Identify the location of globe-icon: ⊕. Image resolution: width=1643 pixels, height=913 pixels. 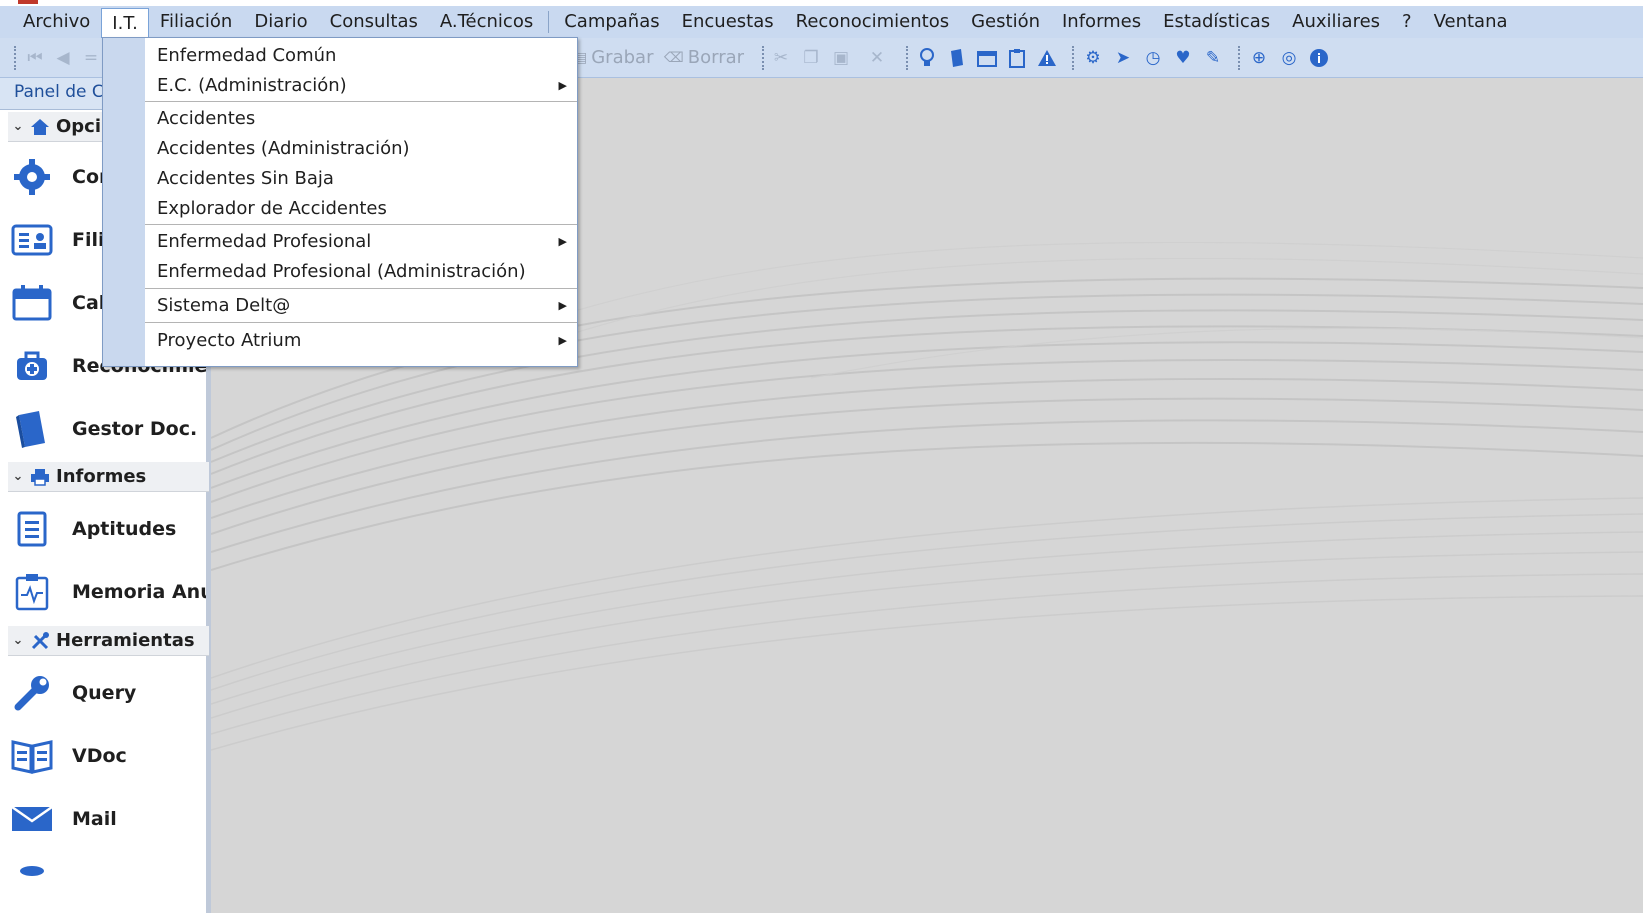
(1259, 58).